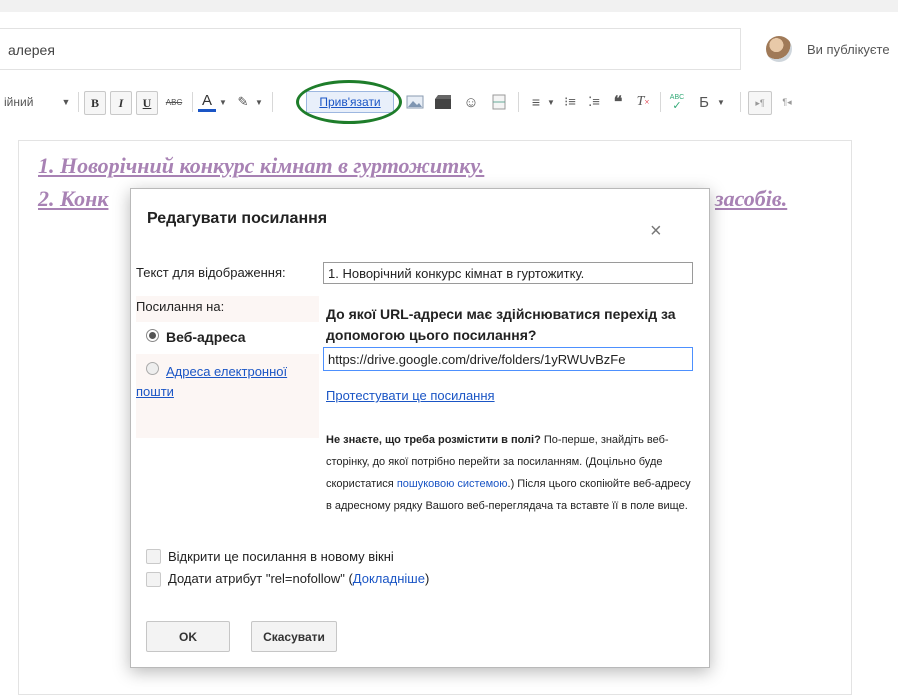  I want to click on bulleted-list-icon: ⁚≡, so click(594, 102).